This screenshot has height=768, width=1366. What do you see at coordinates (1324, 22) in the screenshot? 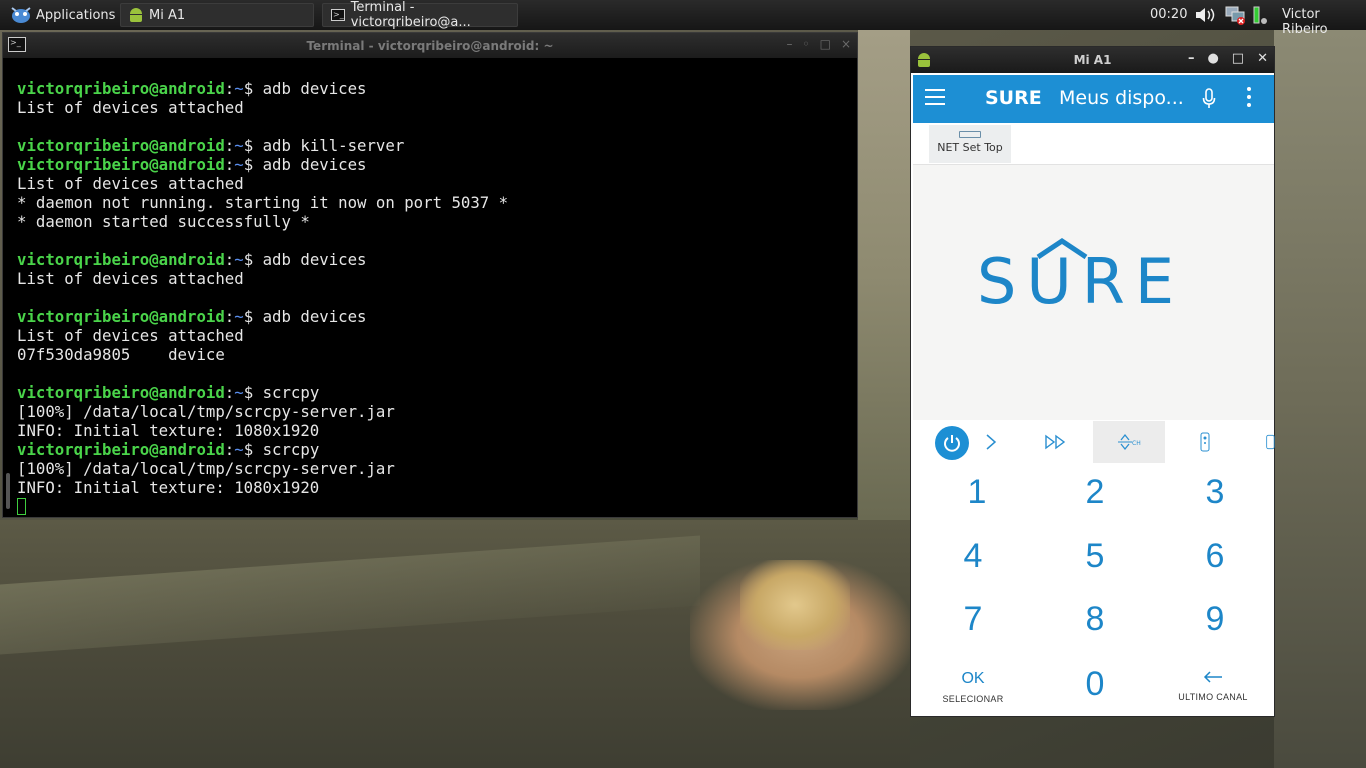
I see `user-name: Victor Ribeiro` at bounding box center [1324, 22].